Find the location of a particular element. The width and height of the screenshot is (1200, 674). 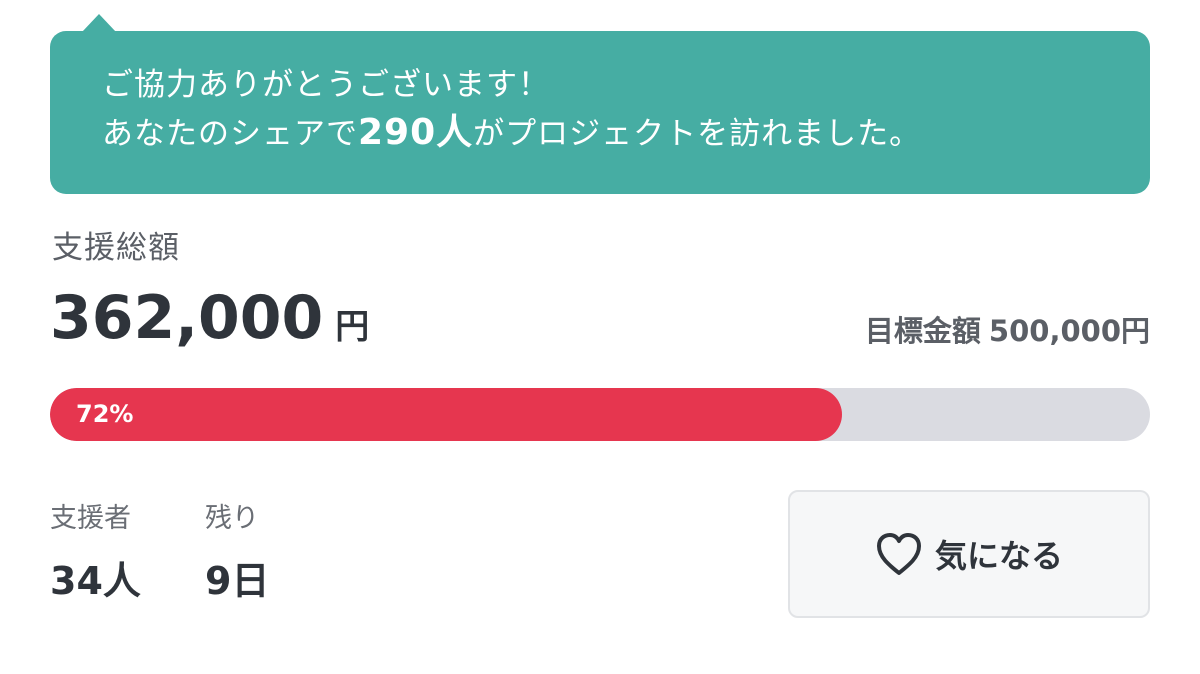

banner-visit-suffix: がプロジェクトを訪れました。 is located at coordinates (697, 134).